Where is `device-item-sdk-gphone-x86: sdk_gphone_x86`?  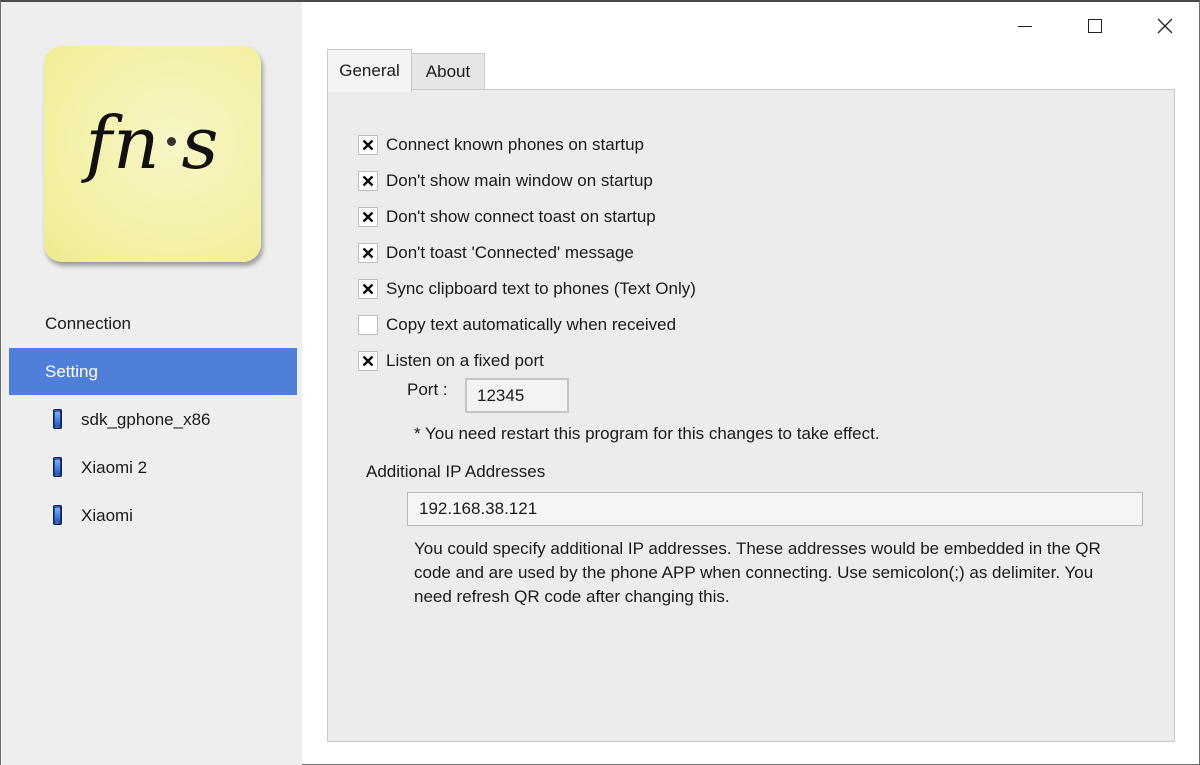
device-item-sdk-gphone-x86: sdk_gphone_x86 is located at coordinates (153, 419).